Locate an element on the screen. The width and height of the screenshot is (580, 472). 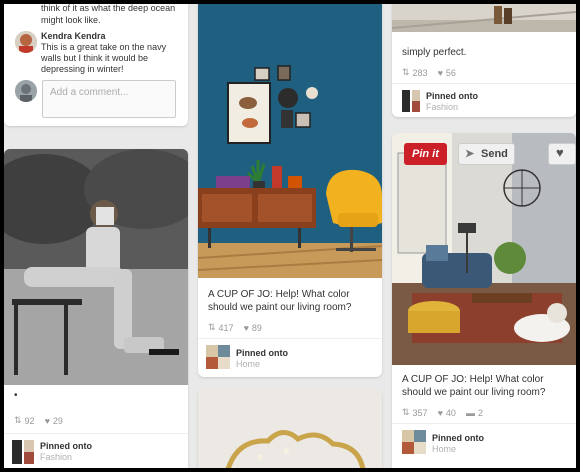
send-button: ➤ Send is located at coordinates (486, 154).